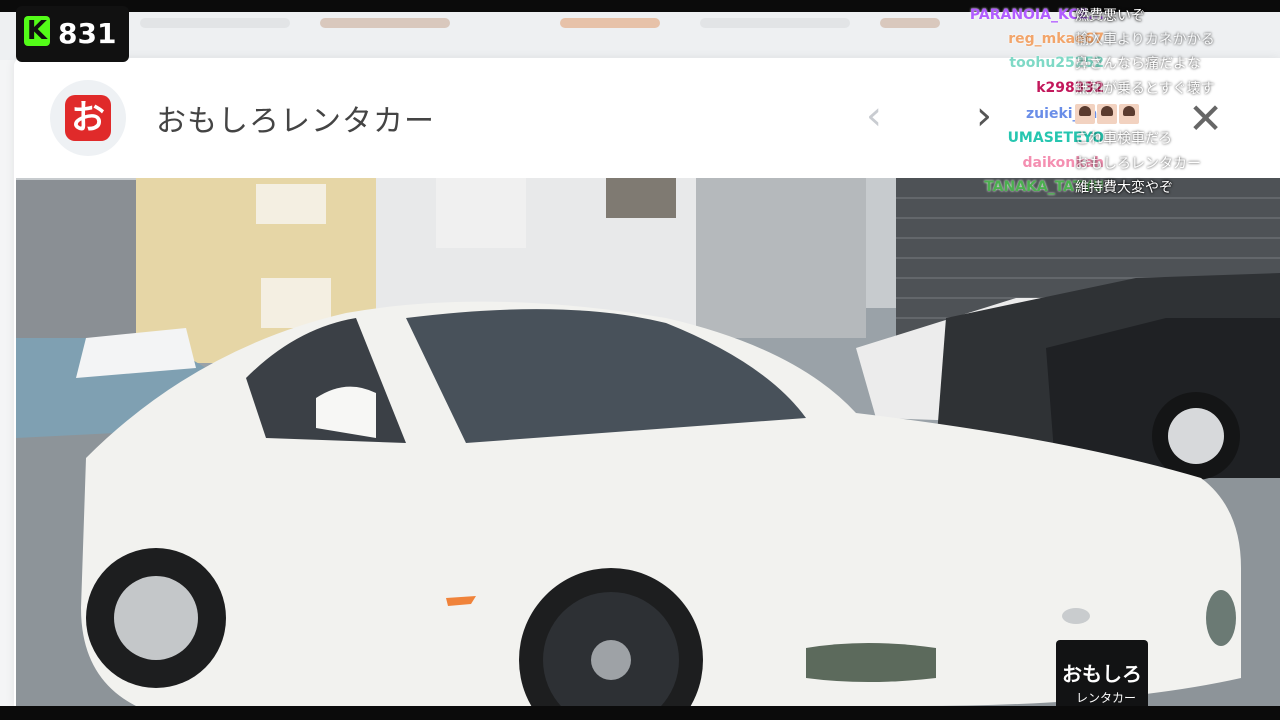 The width and height of the screenshot is (1280, 720). What do you see at coordinates (1124, 188) in the screenshot?
I see `chat-message: 維持費大変やぞ` at bounding box center [1124, 188].